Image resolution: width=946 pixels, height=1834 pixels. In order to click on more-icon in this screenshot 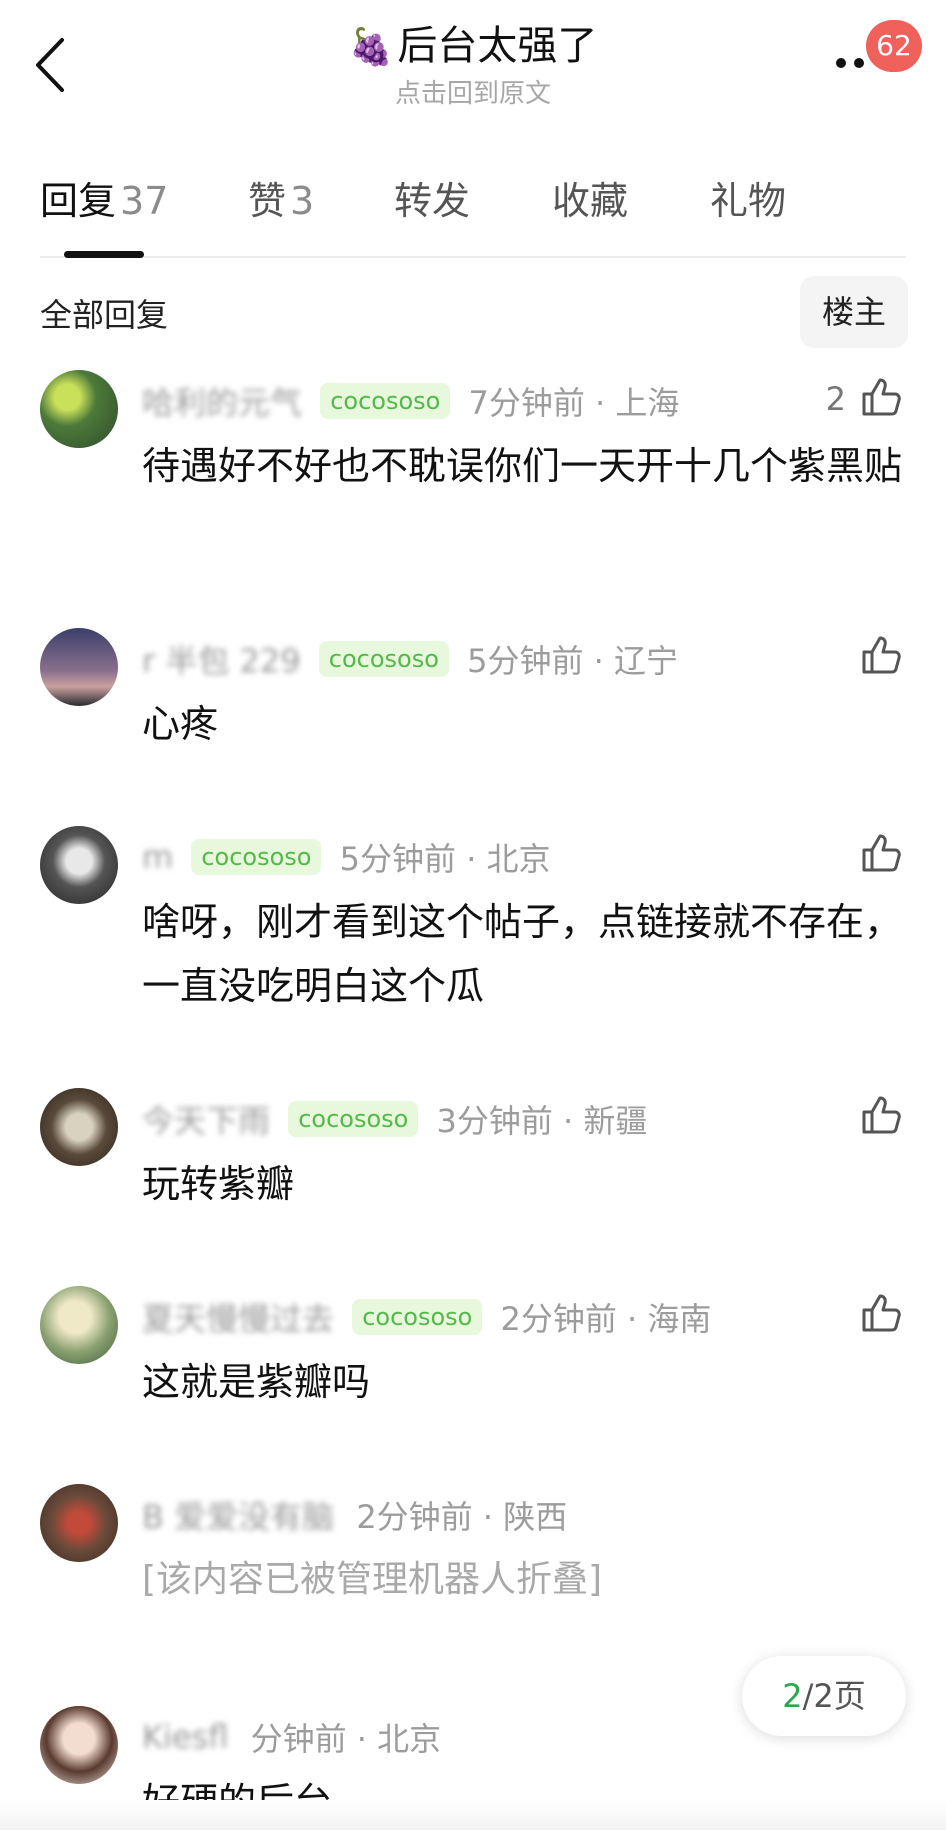, I will do `click(841, 63)`.